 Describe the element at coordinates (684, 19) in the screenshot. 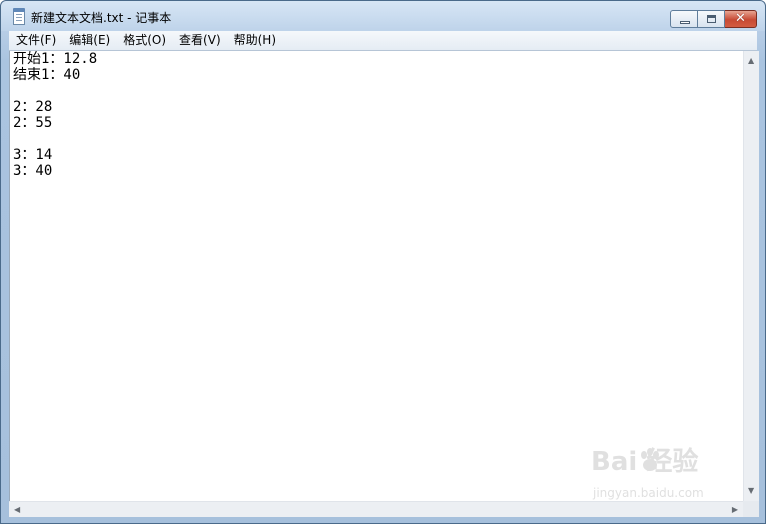

I see `minimize-button` at that location.